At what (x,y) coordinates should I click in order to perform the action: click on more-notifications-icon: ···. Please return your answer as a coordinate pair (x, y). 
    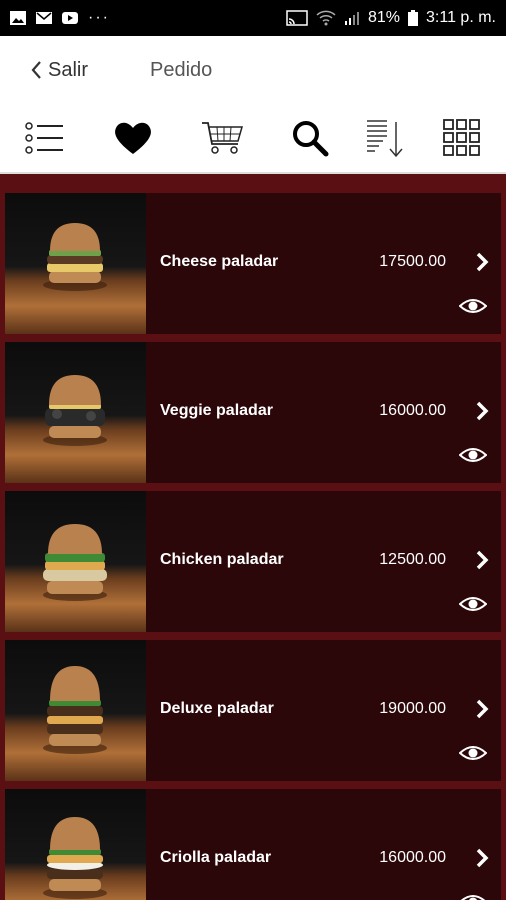
    Looking at the image, I should click on (99, 17).